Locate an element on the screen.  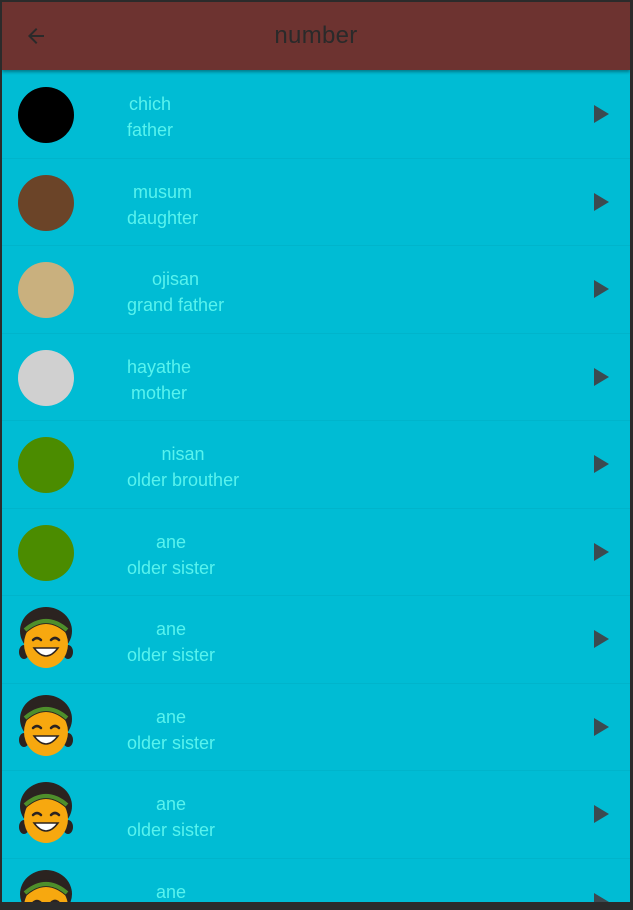
app-bar: number is located at coordinates (316, 36).